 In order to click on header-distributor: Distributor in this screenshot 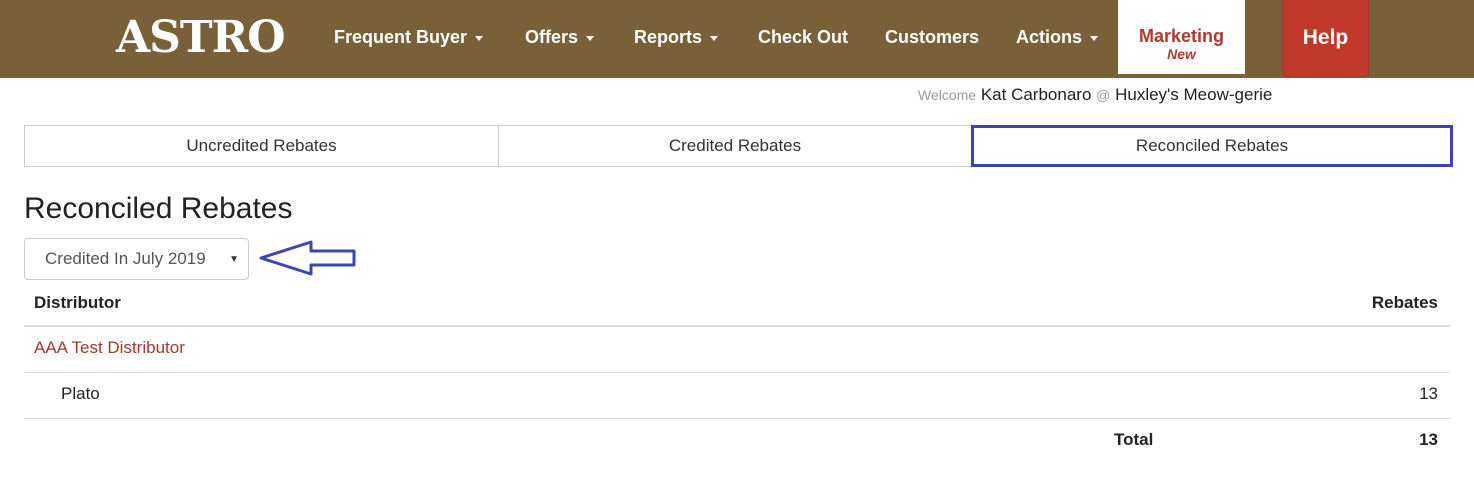, I will do `click(77, 302)`.